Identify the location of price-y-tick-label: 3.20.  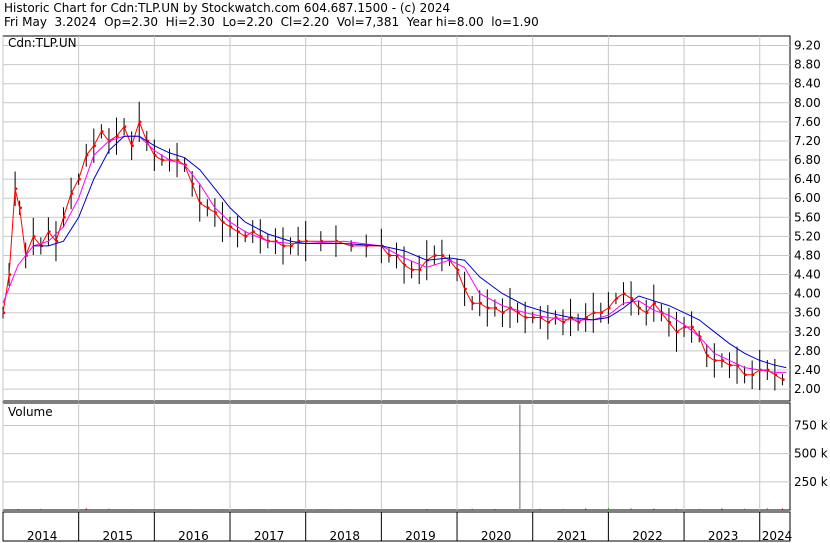
(807, 332).